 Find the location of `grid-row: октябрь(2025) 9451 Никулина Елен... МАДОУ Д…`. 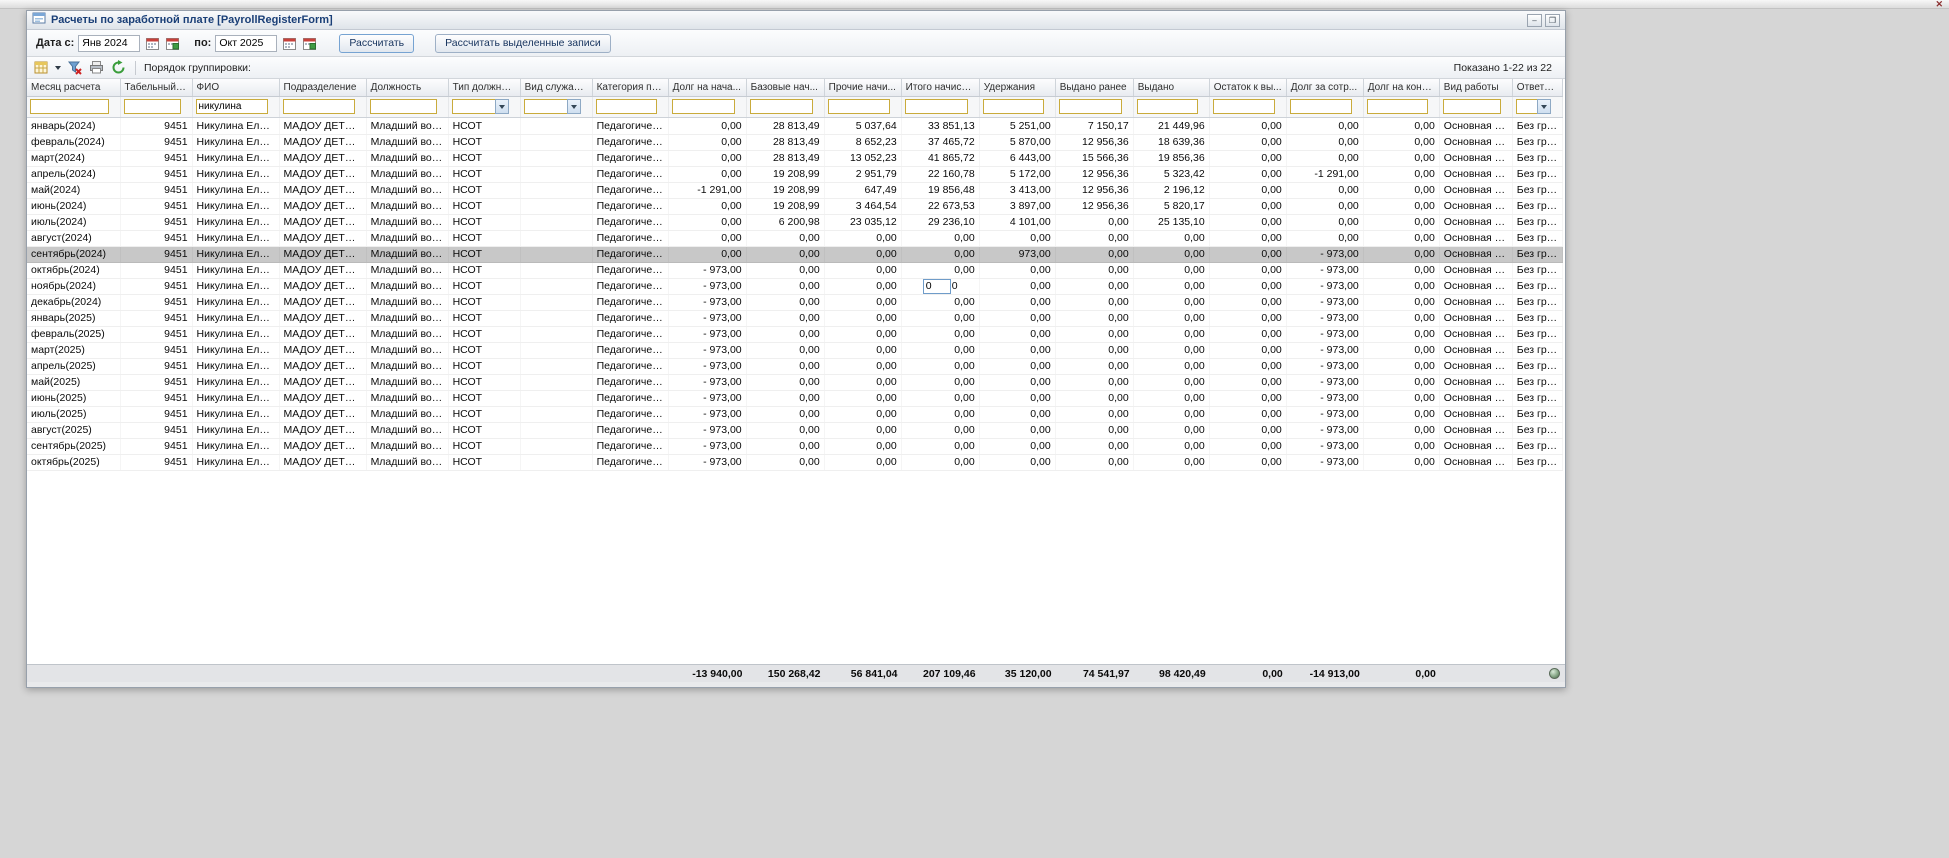

grid-row: октябрь(2025) 9451 Никулина Елен... МАДОУ Д… is located at coordinates (795, 462).